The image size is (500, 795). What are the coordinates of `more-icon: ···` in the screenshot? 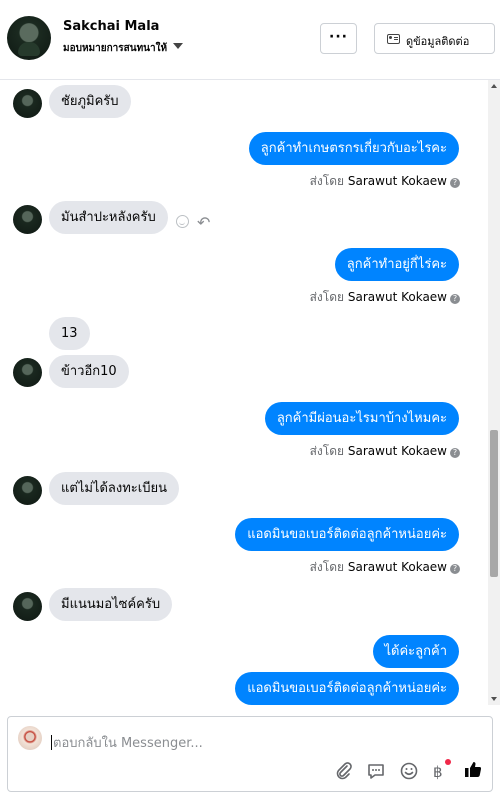 It's located at (338, 37).